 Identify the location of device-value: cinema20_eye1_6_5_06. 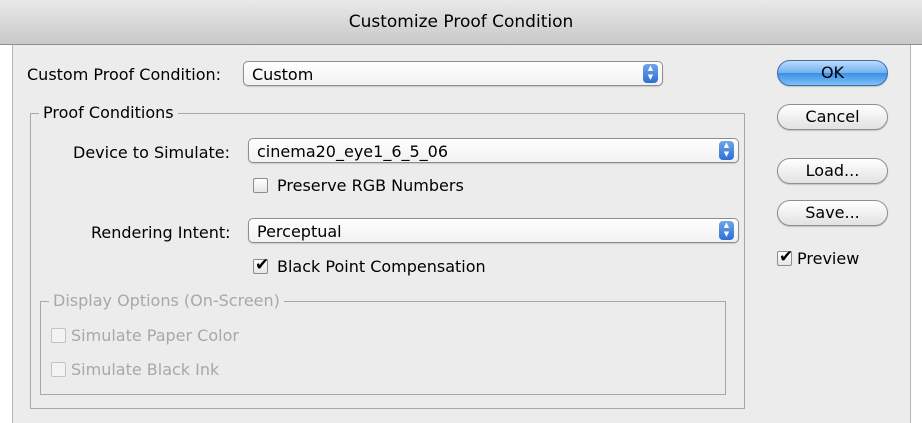
(353, 151).